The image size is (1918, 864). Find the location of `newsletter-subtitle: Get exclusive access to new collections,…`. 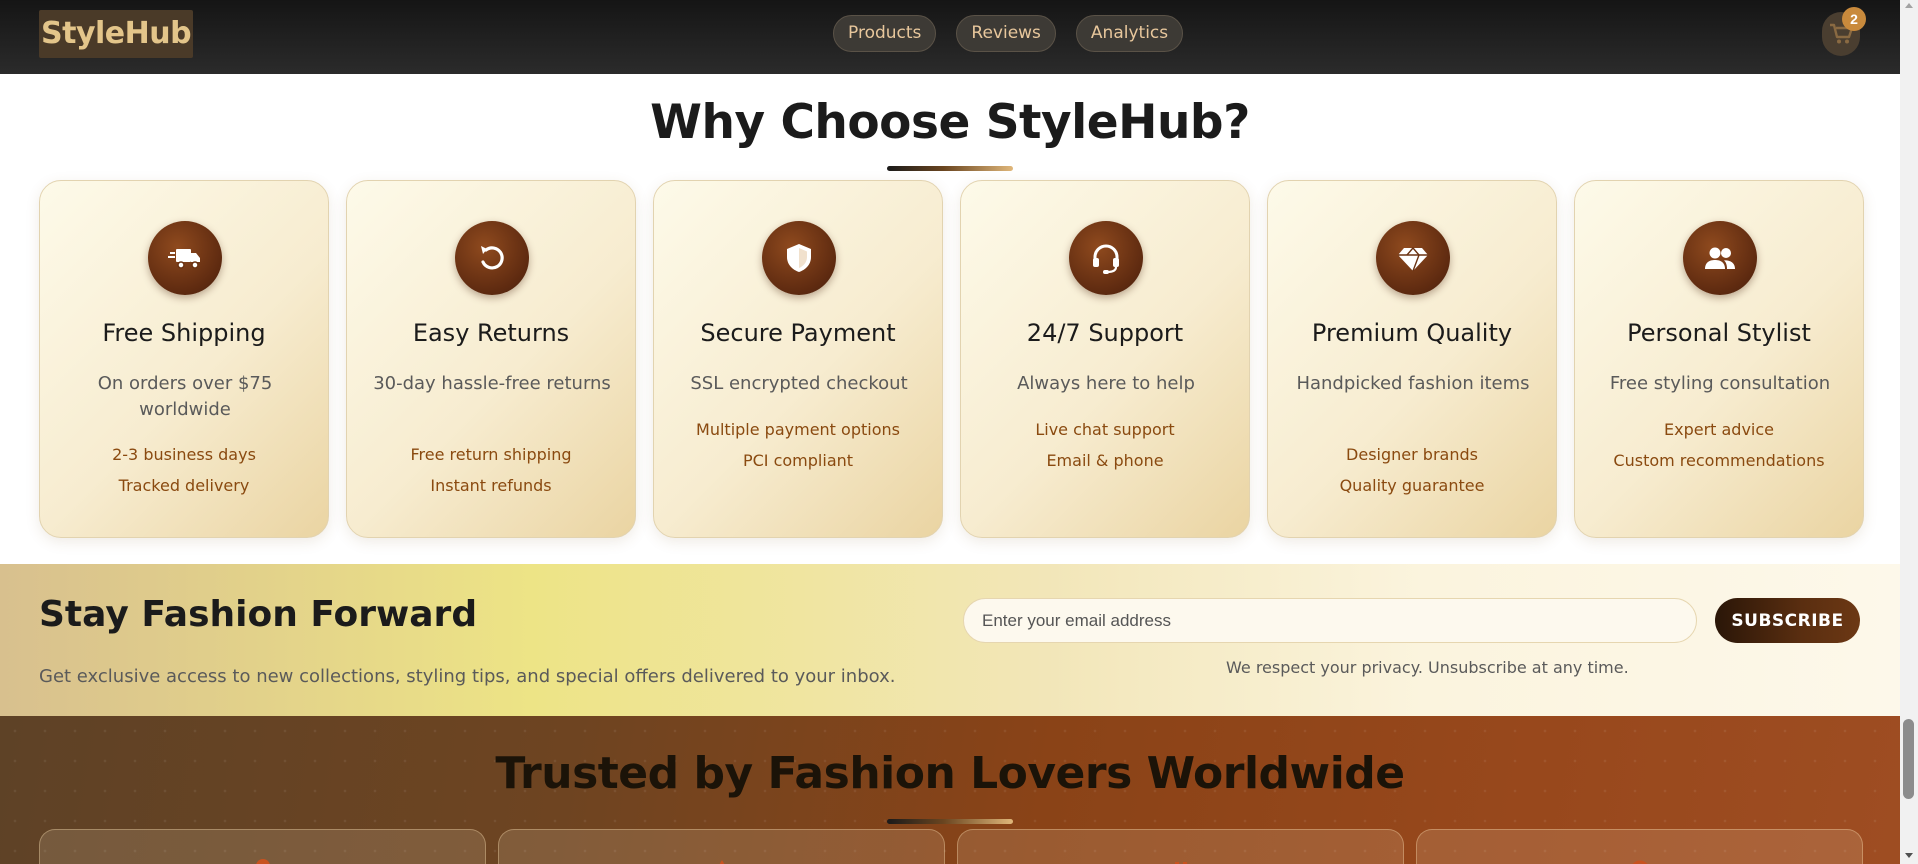

newsletter-subtitle: Get exclusive access to new collections,… is located at coordinates (467, 676).